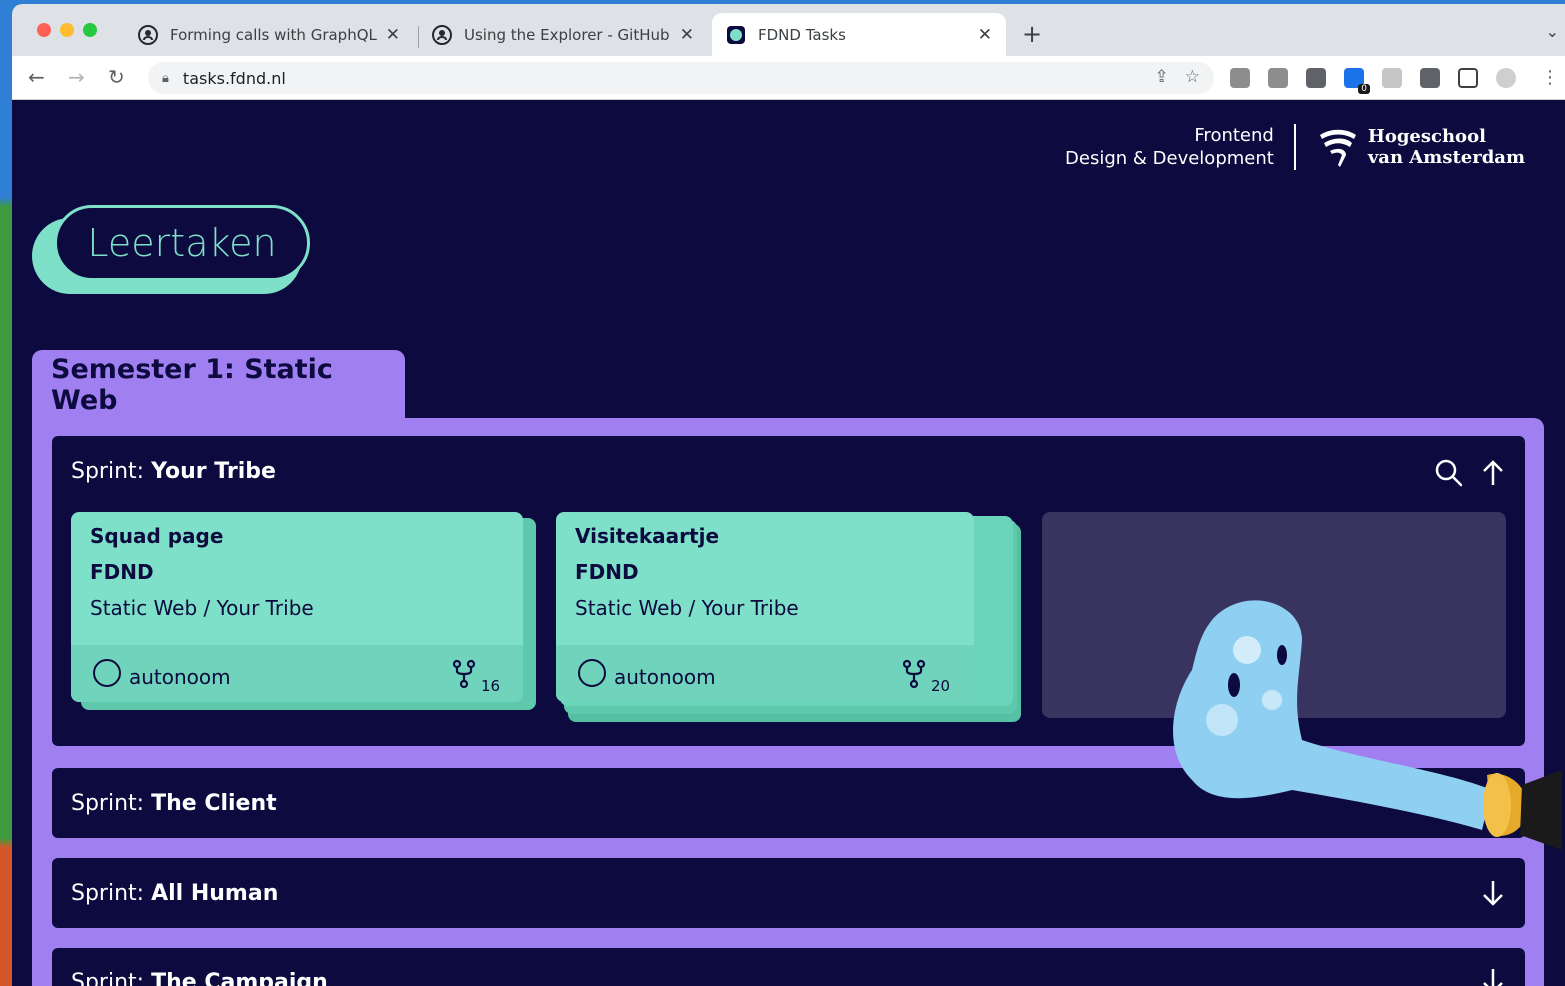 The width and height of the screenshot is (1565, 986). I want to click on browser-tab-graphql: Forming calls with GraphQL - G ✕, so click(269, 34).